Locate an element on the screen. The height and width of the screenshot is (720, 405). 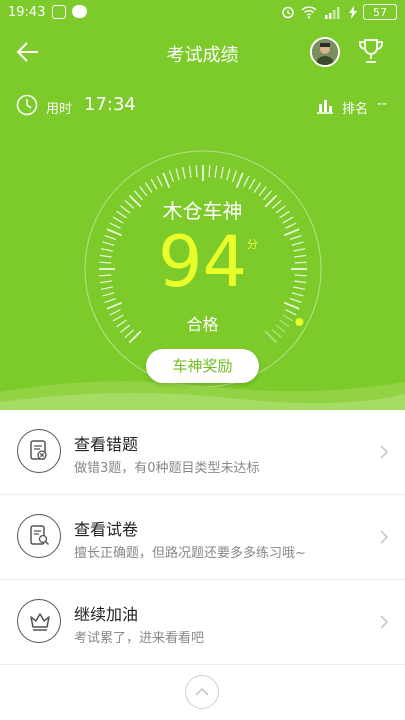
alarm-icon is located at coordinates (288, 12).